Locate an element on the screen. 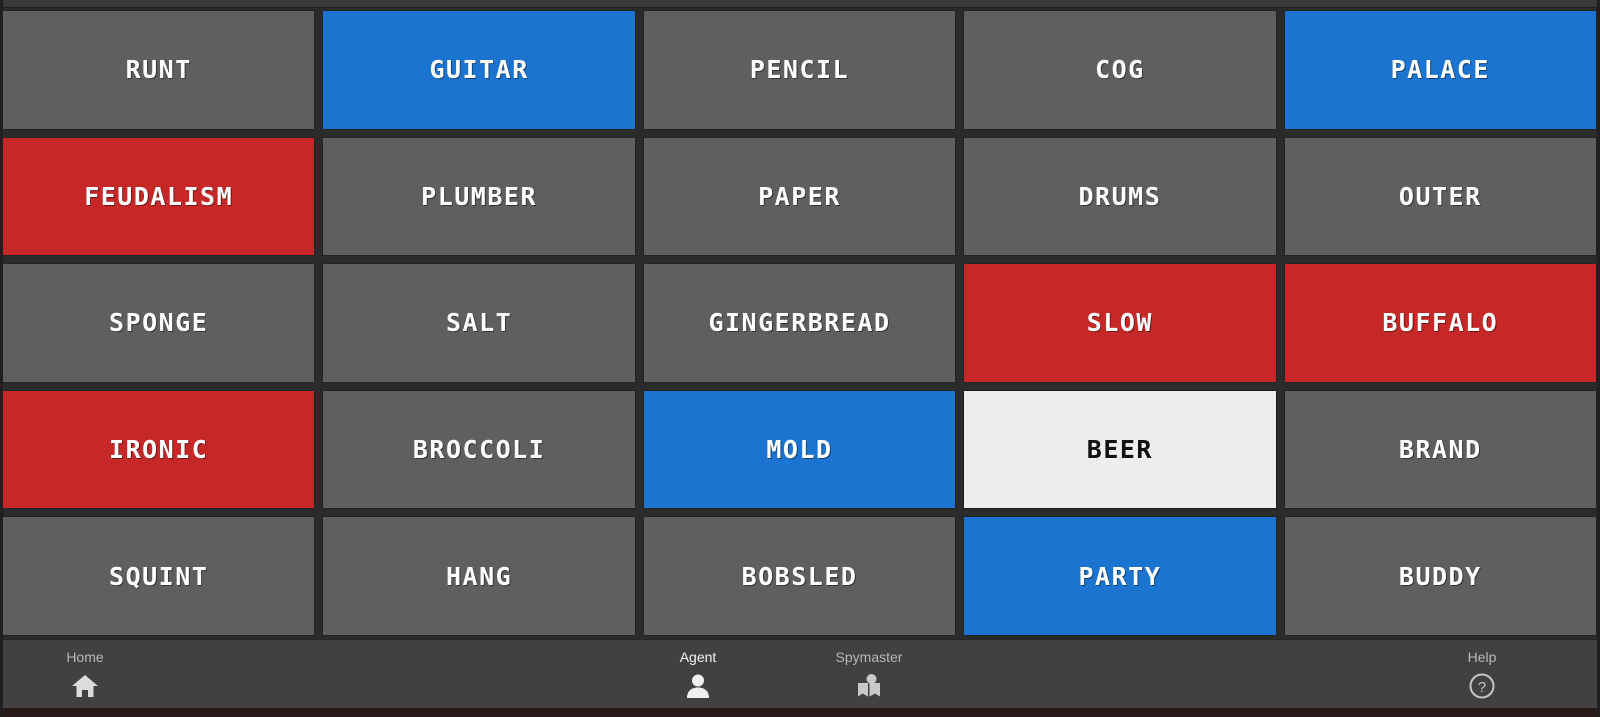 The height and width of the screenshot is (717, 1600). board-card-word: BOBSLED is located at coordinates (799, 576).